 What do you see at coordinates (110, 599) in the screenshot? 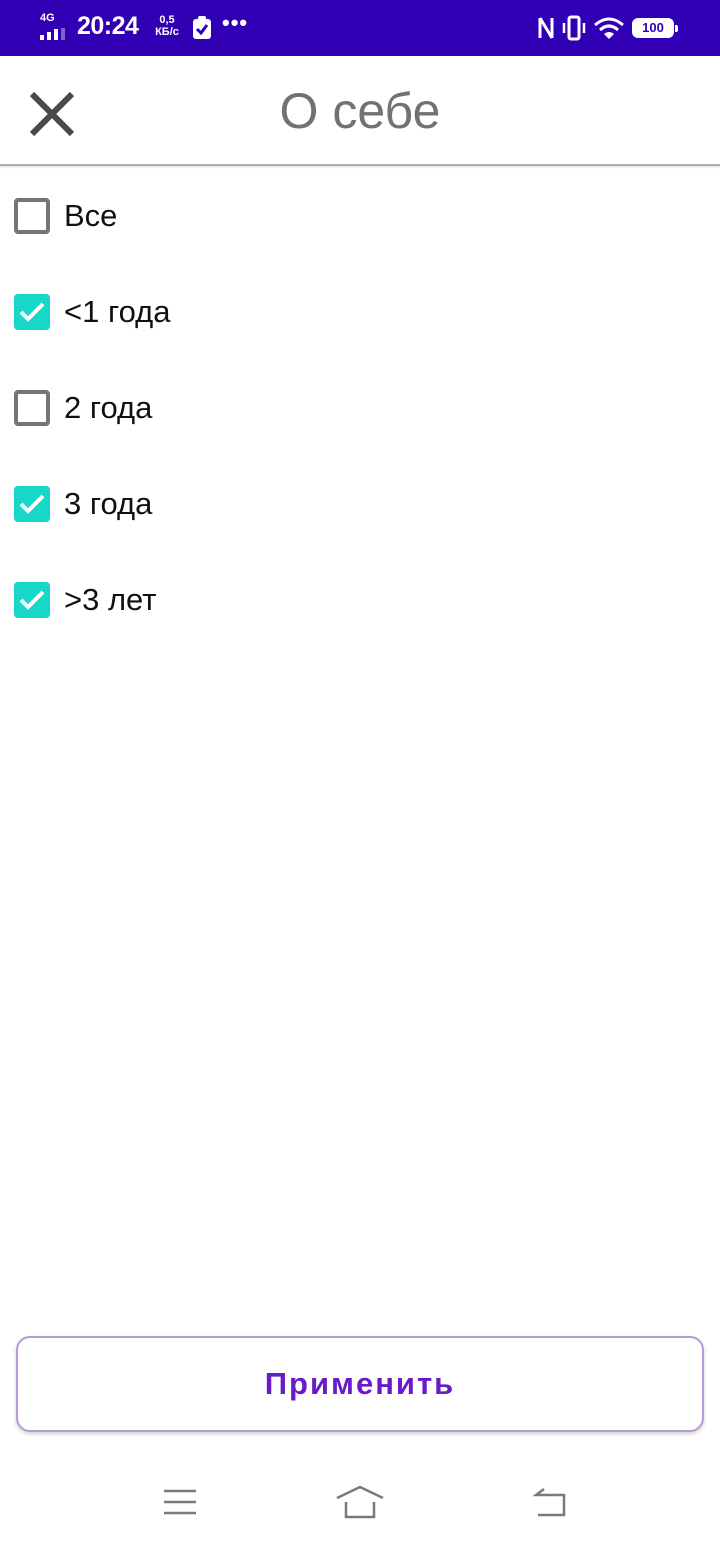
I see `option-label: >3 лет` at bounding box center [110, 599].